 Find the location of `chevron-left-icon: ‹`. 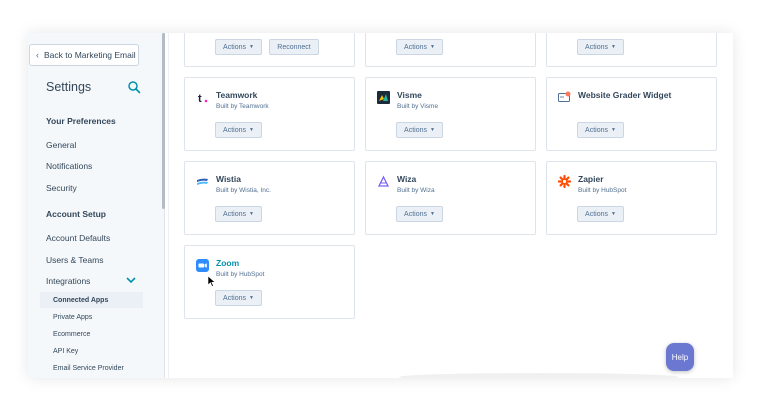

chevron-left-icon: ‹ is located at coordinates (37, 55).